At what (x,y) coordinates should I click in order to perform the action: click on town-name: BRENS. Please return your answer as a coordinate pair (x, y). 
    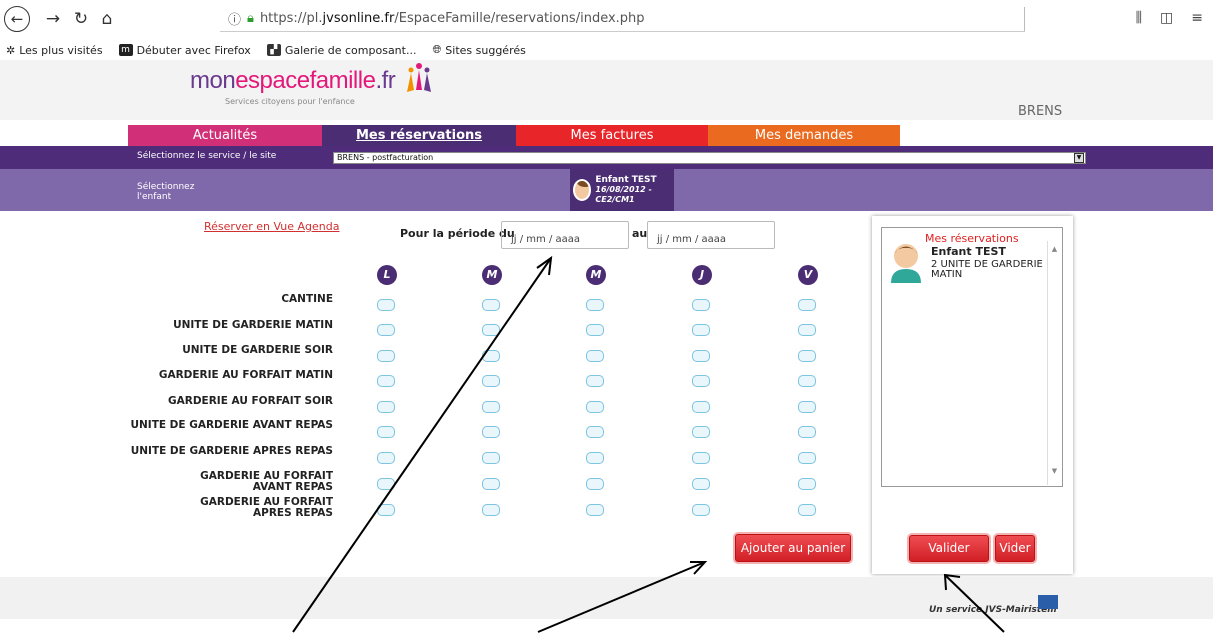
    Looking at the image, I should click on (1040, 111).